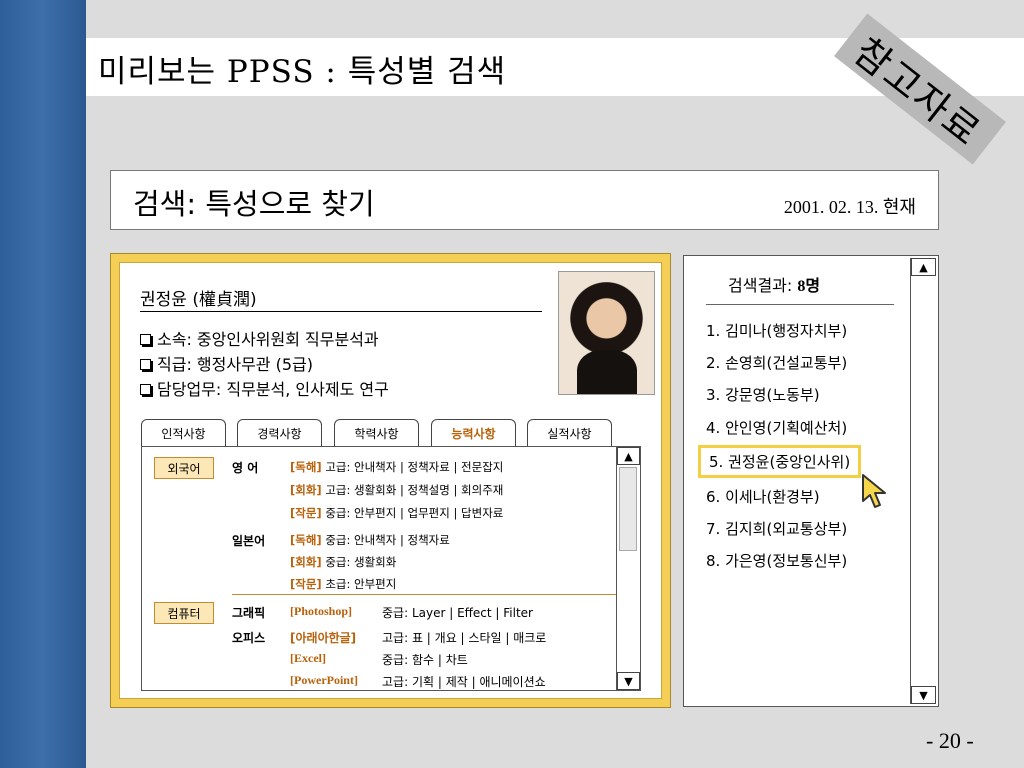 This screenshot has width=1024, height=768. Describe the element at coordinates (308, 658) in the screenshot. I see `computer-tag: [Excel]` at that location.